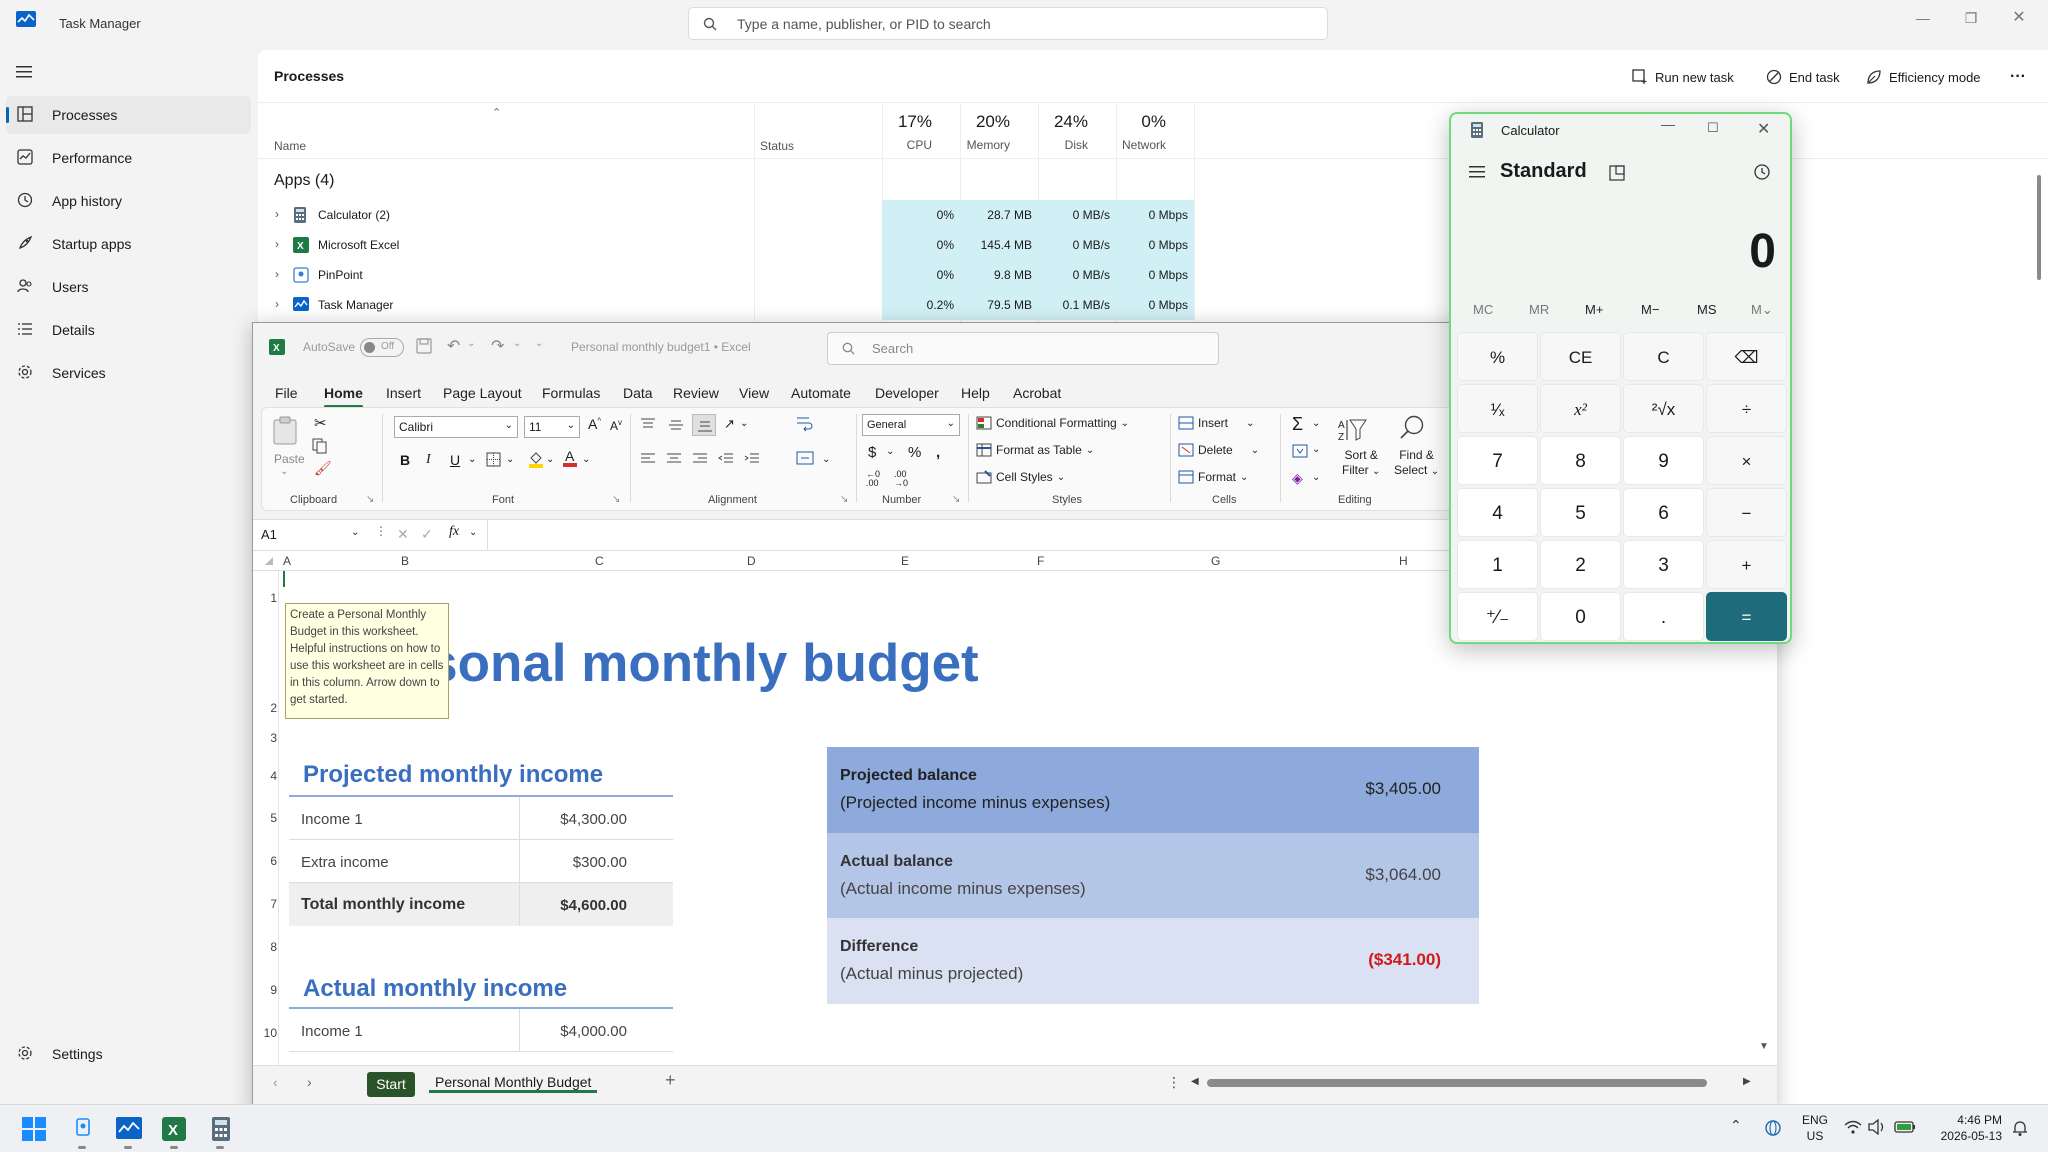  What do you see at coordinates (286, 393) in the screenshot?
I see `tab-file: File` at bounding box center [286, 393].